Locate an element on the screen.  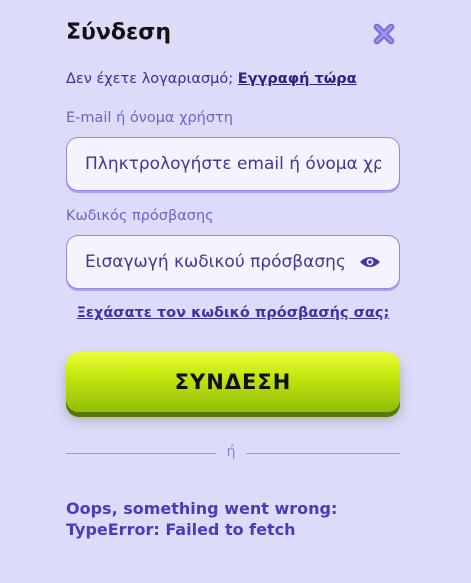
signup-prompt: Δεν έχετε λογαριασμό; Εγγραφή τώρα is located at coordinates (211, 79).